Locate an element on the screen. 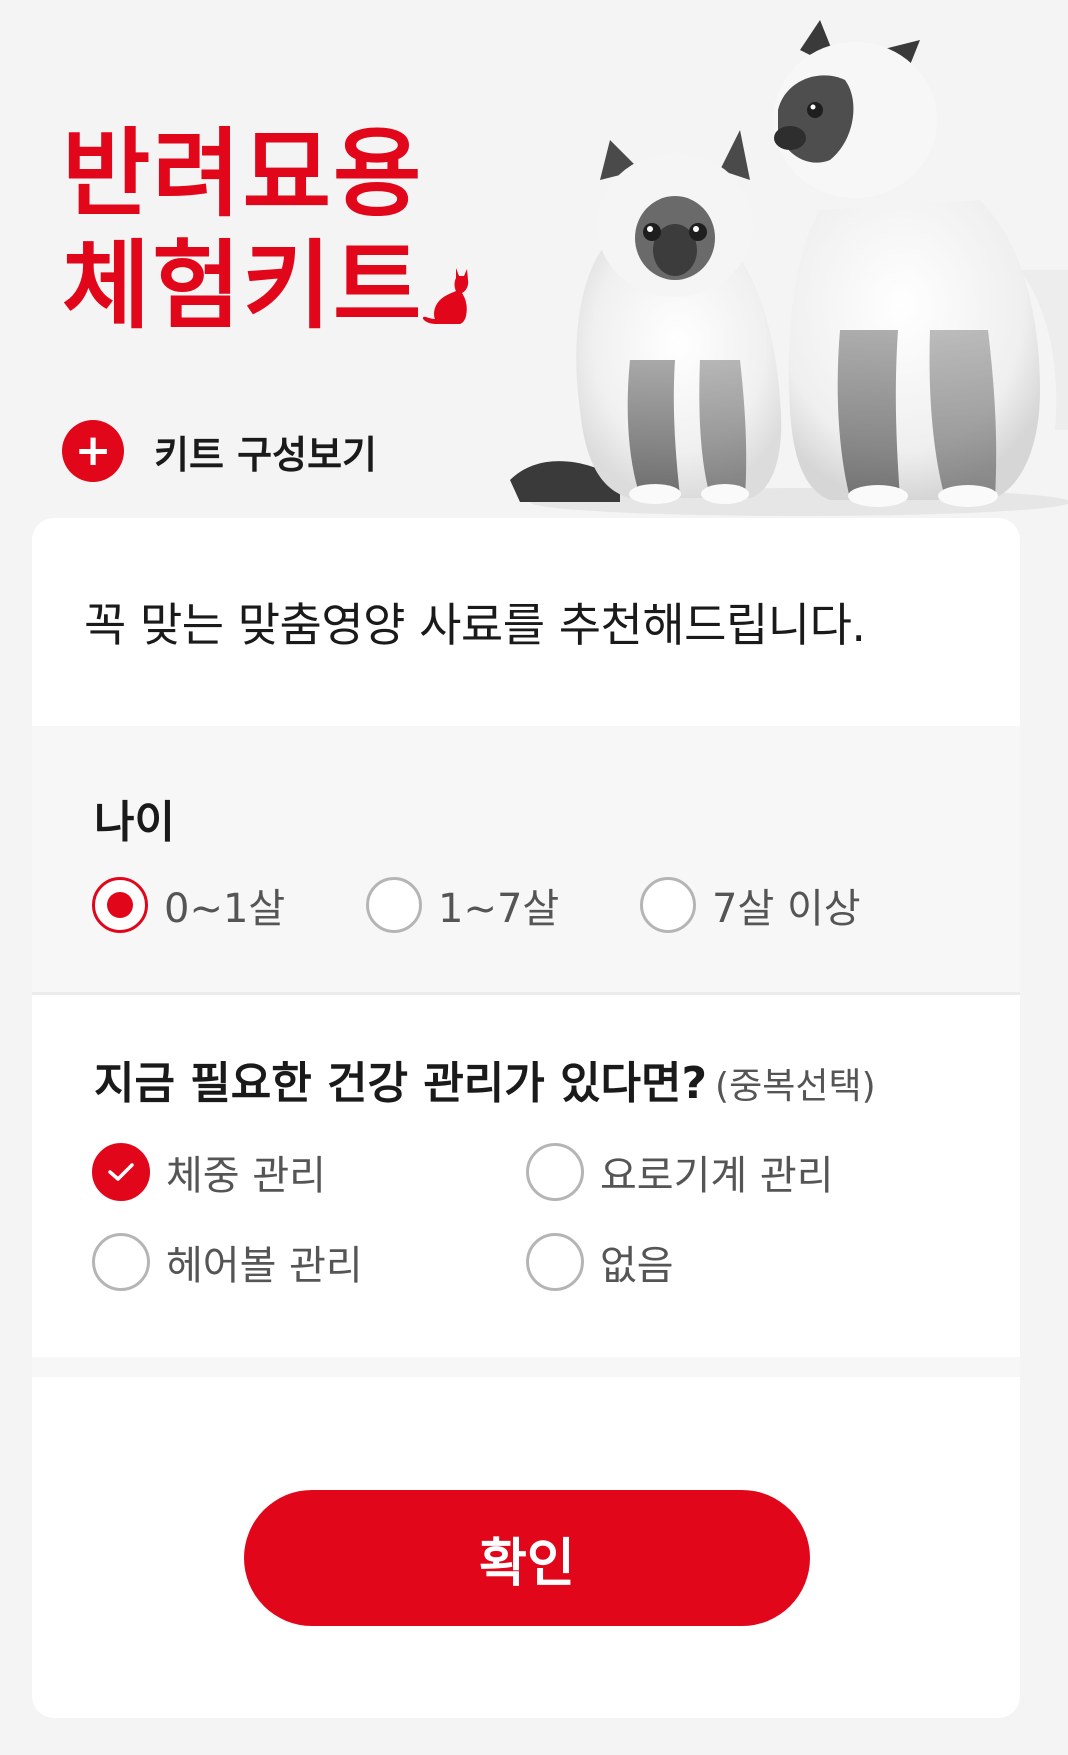 This screenshot has height=1755, width=1068. multi-select-note: (중복선택) is located at coordinates (795, 1086).